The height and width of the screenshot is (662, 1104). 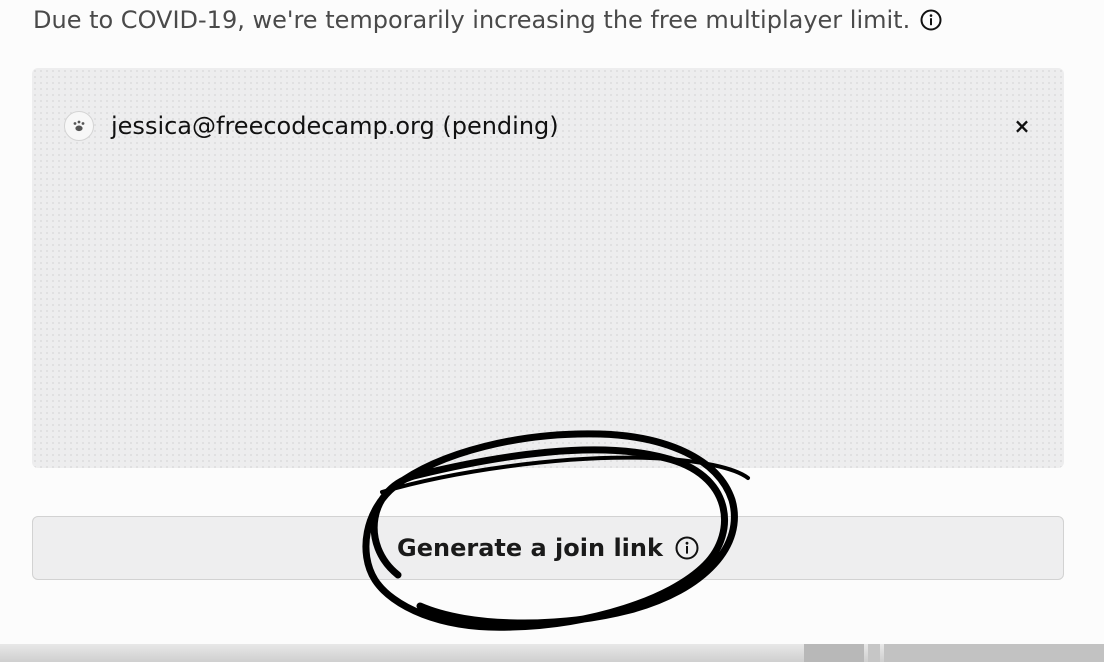 I want to click on generate-join-link-button: Generate a join link, so click(x=548, y=548).